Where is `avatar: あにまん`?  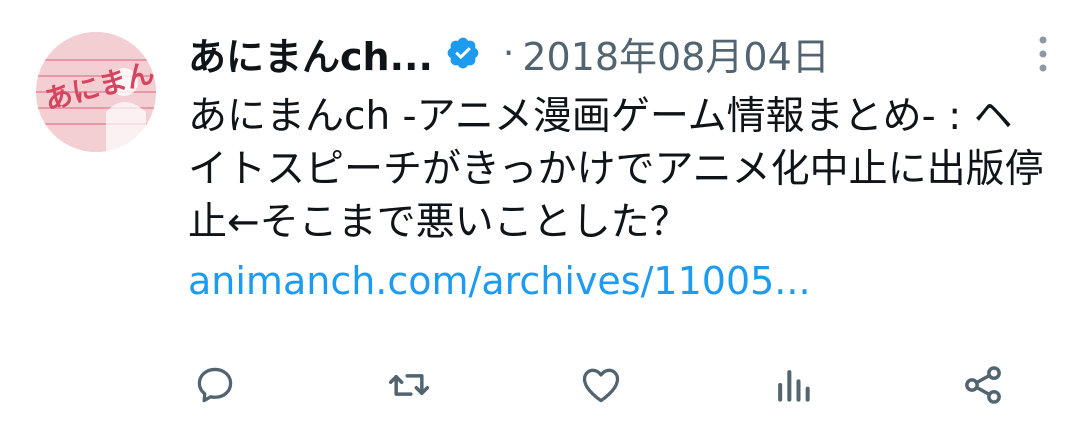 avatar: あにまん is located at coordinates (96, 92).